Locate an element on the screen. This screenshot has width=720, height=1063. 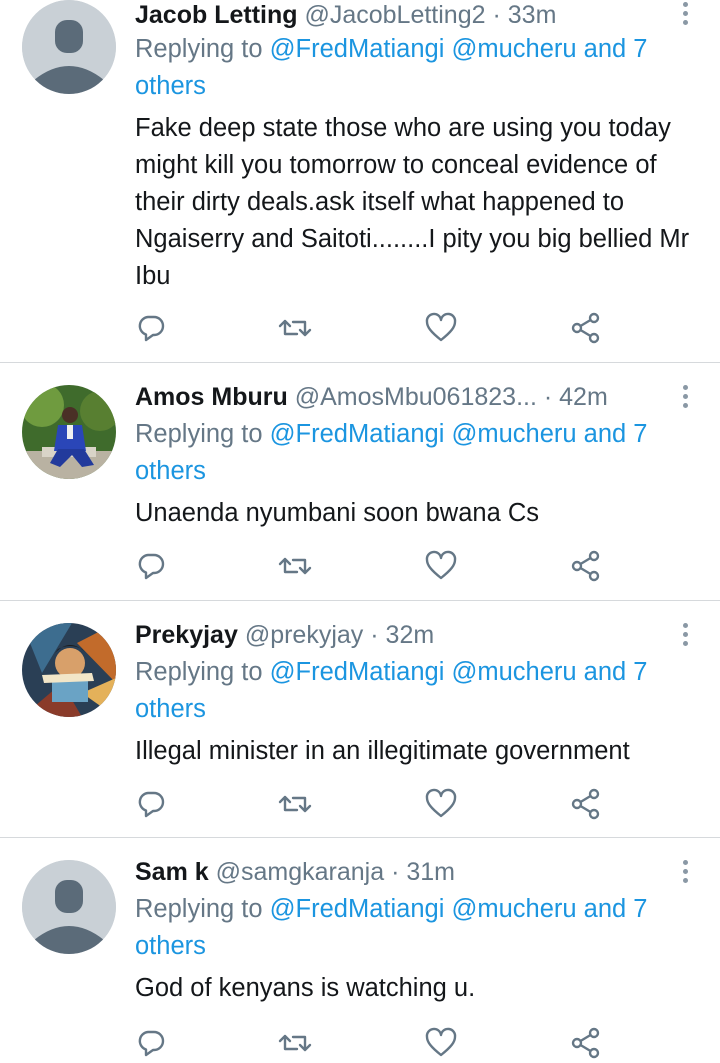
tweet-header: Amos Mburu @AmosMbu061823... · 42m is located at coordinates (405, 397).